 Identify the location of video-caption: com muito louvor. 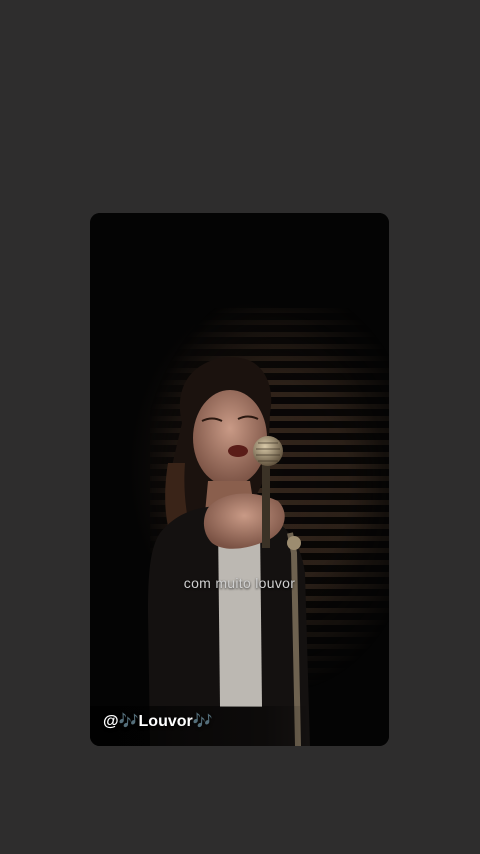
(239, 583).